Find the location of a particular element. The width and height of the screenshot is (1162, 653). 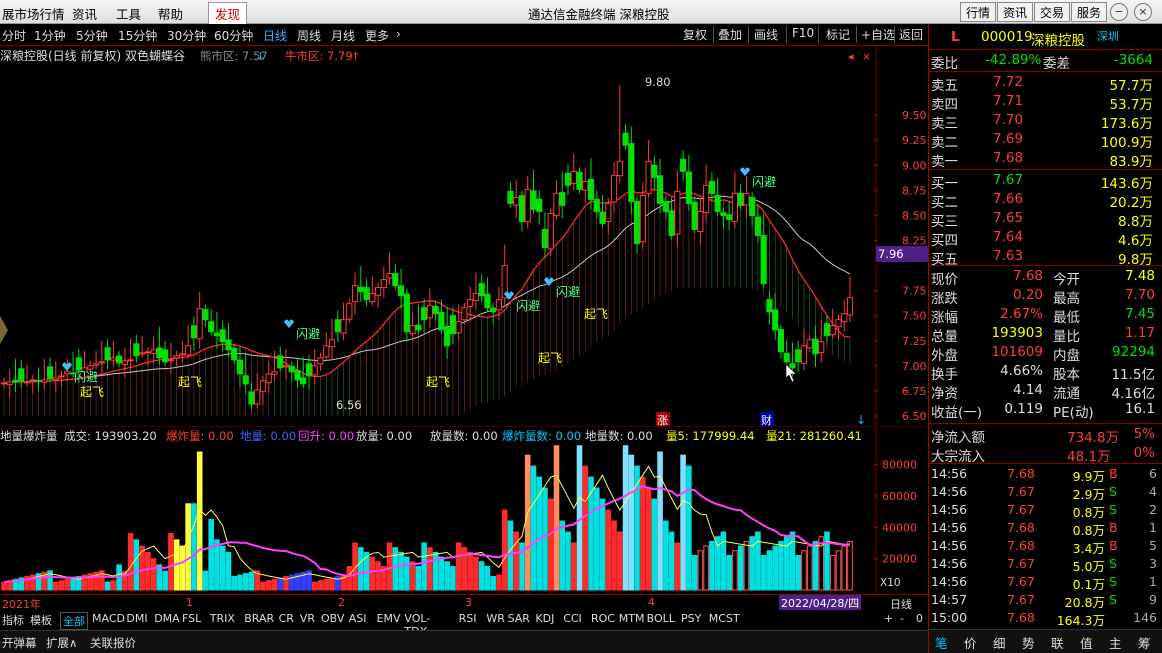

indicator-tab: ASI is located at coordinates (358, 618).